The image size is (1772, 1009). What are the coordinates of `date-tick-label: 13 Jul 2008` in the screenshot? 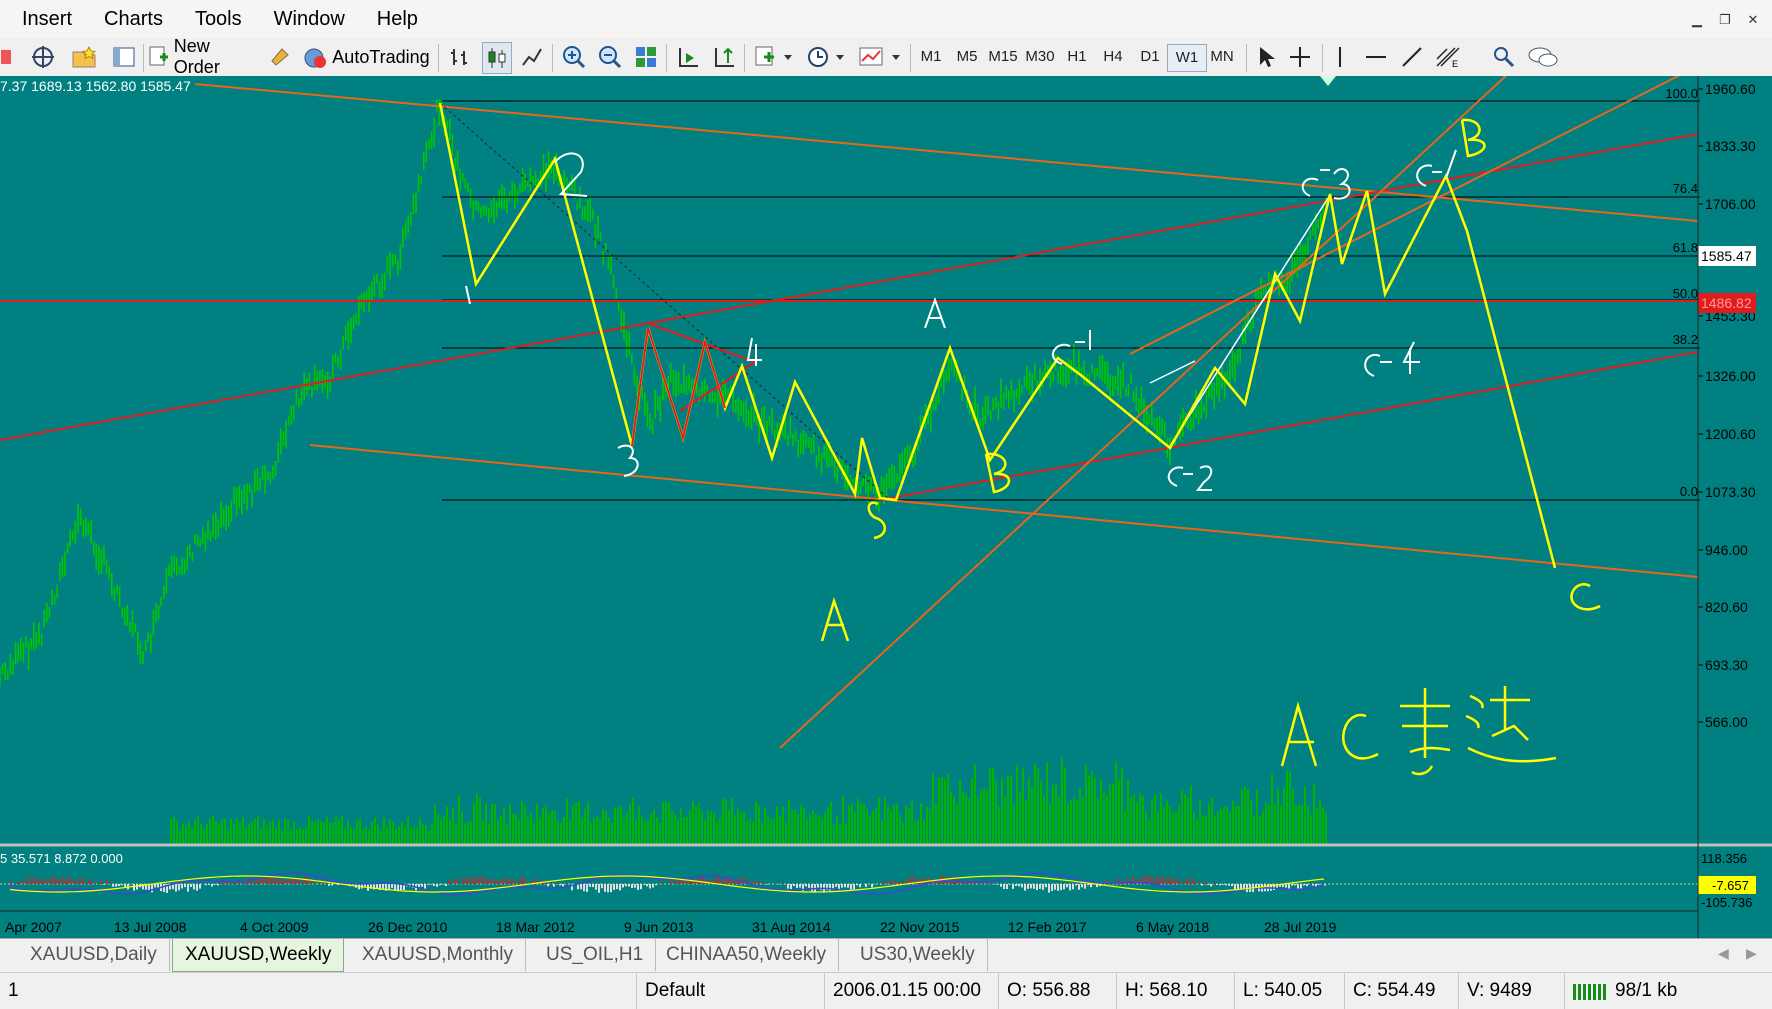 It's located at (150, 927).